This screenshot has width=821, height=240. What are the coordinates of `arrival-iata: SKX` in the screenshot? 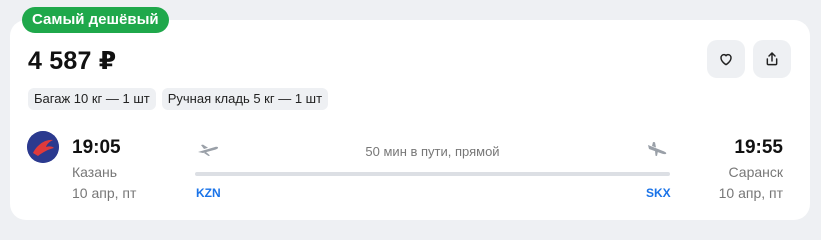 It's located at (658, 193).